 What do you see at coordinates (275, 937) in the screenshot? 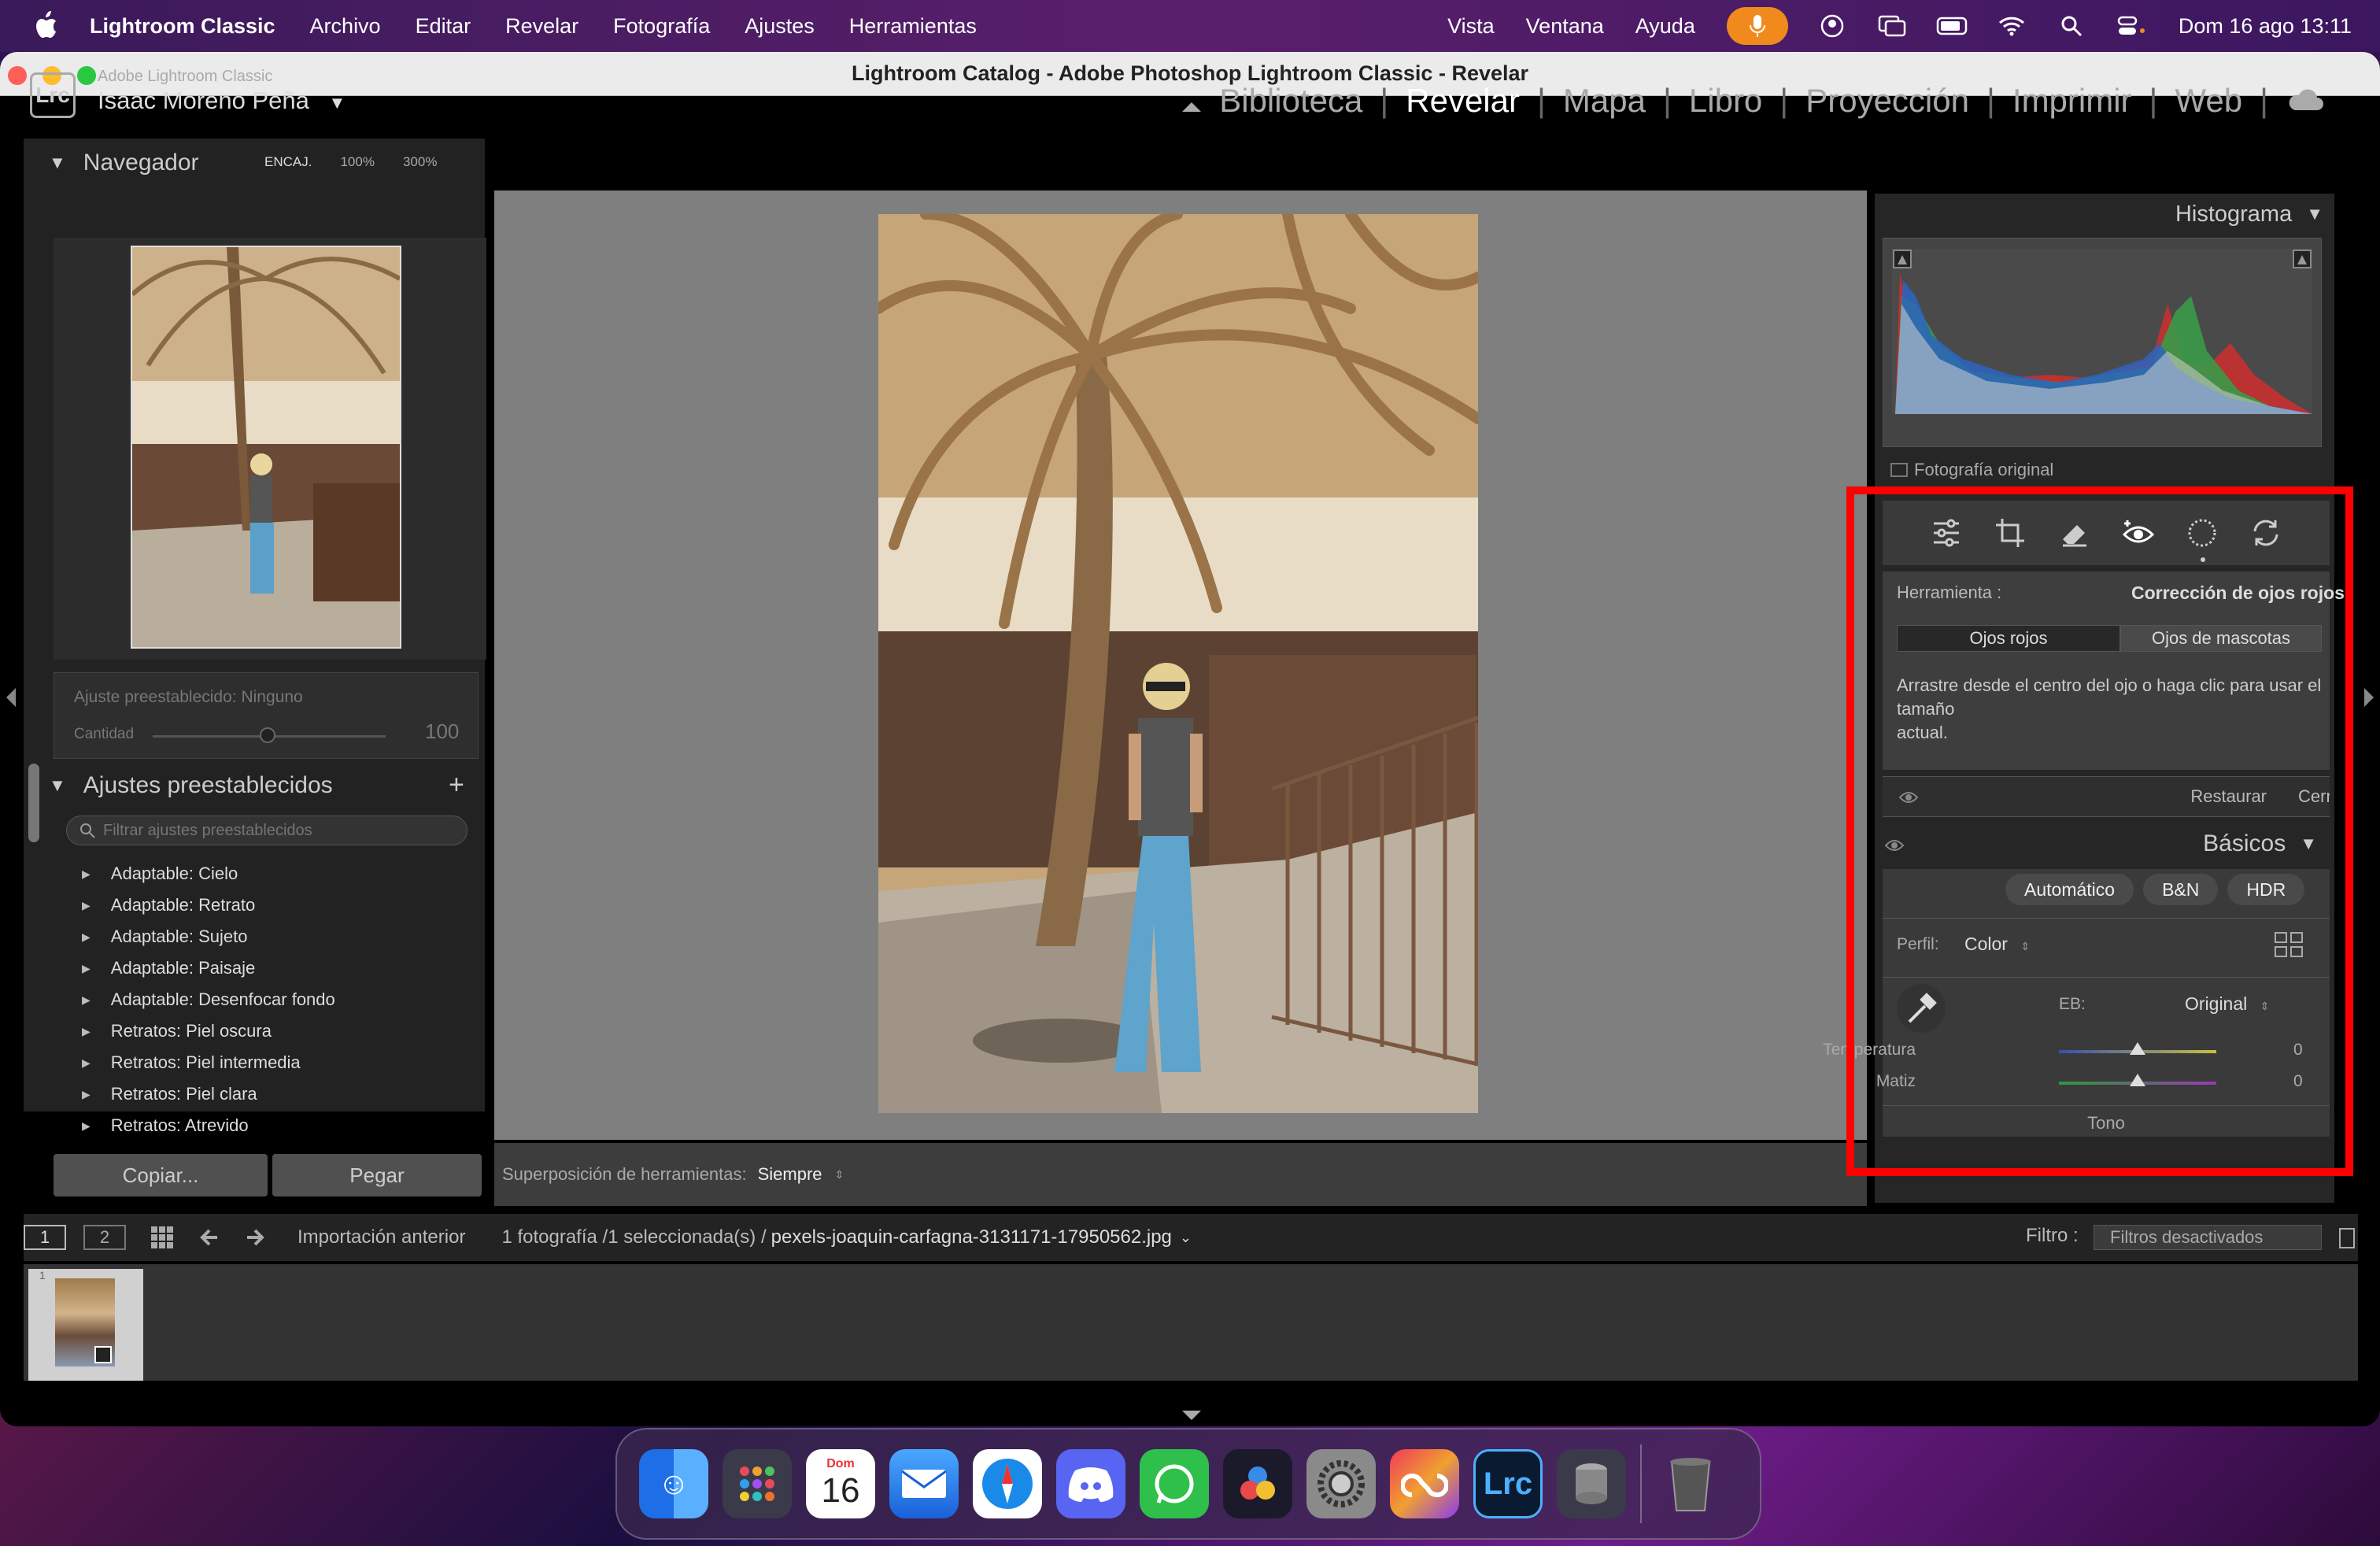
I see `preset-group: ▶ Adaptable: Sujeto` at bounding box center [275, 937].